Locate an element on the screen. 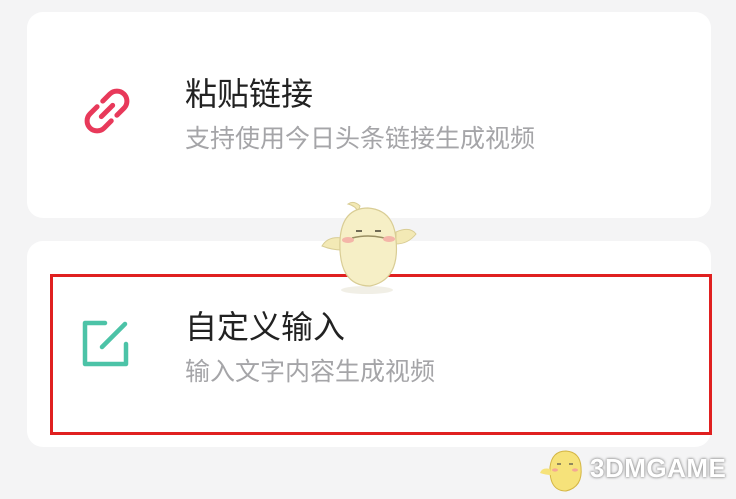  watermark: 3DMGAME is located at coordinates (636, 471).